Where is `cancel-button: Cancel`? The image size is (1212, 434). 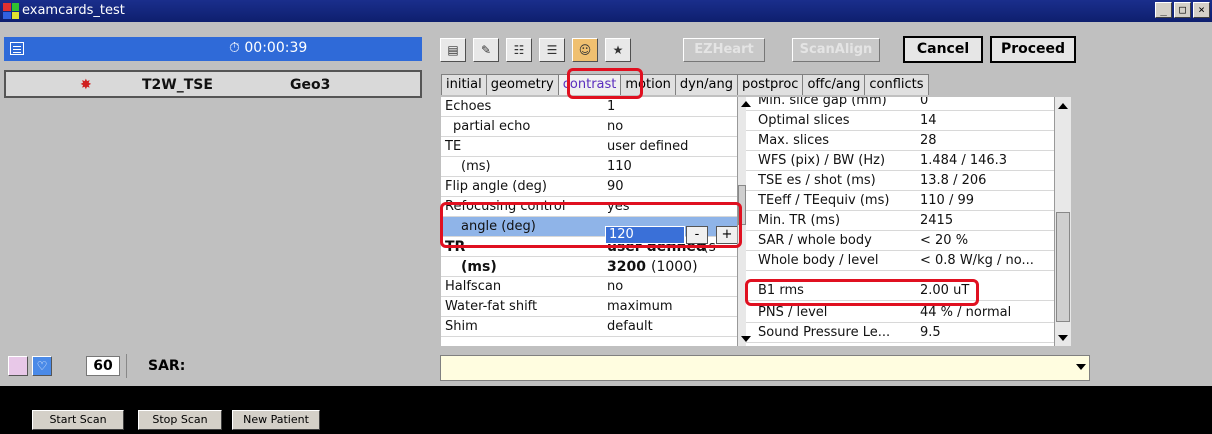 cancel-button: Cancel is located at coordinates (943, 49).